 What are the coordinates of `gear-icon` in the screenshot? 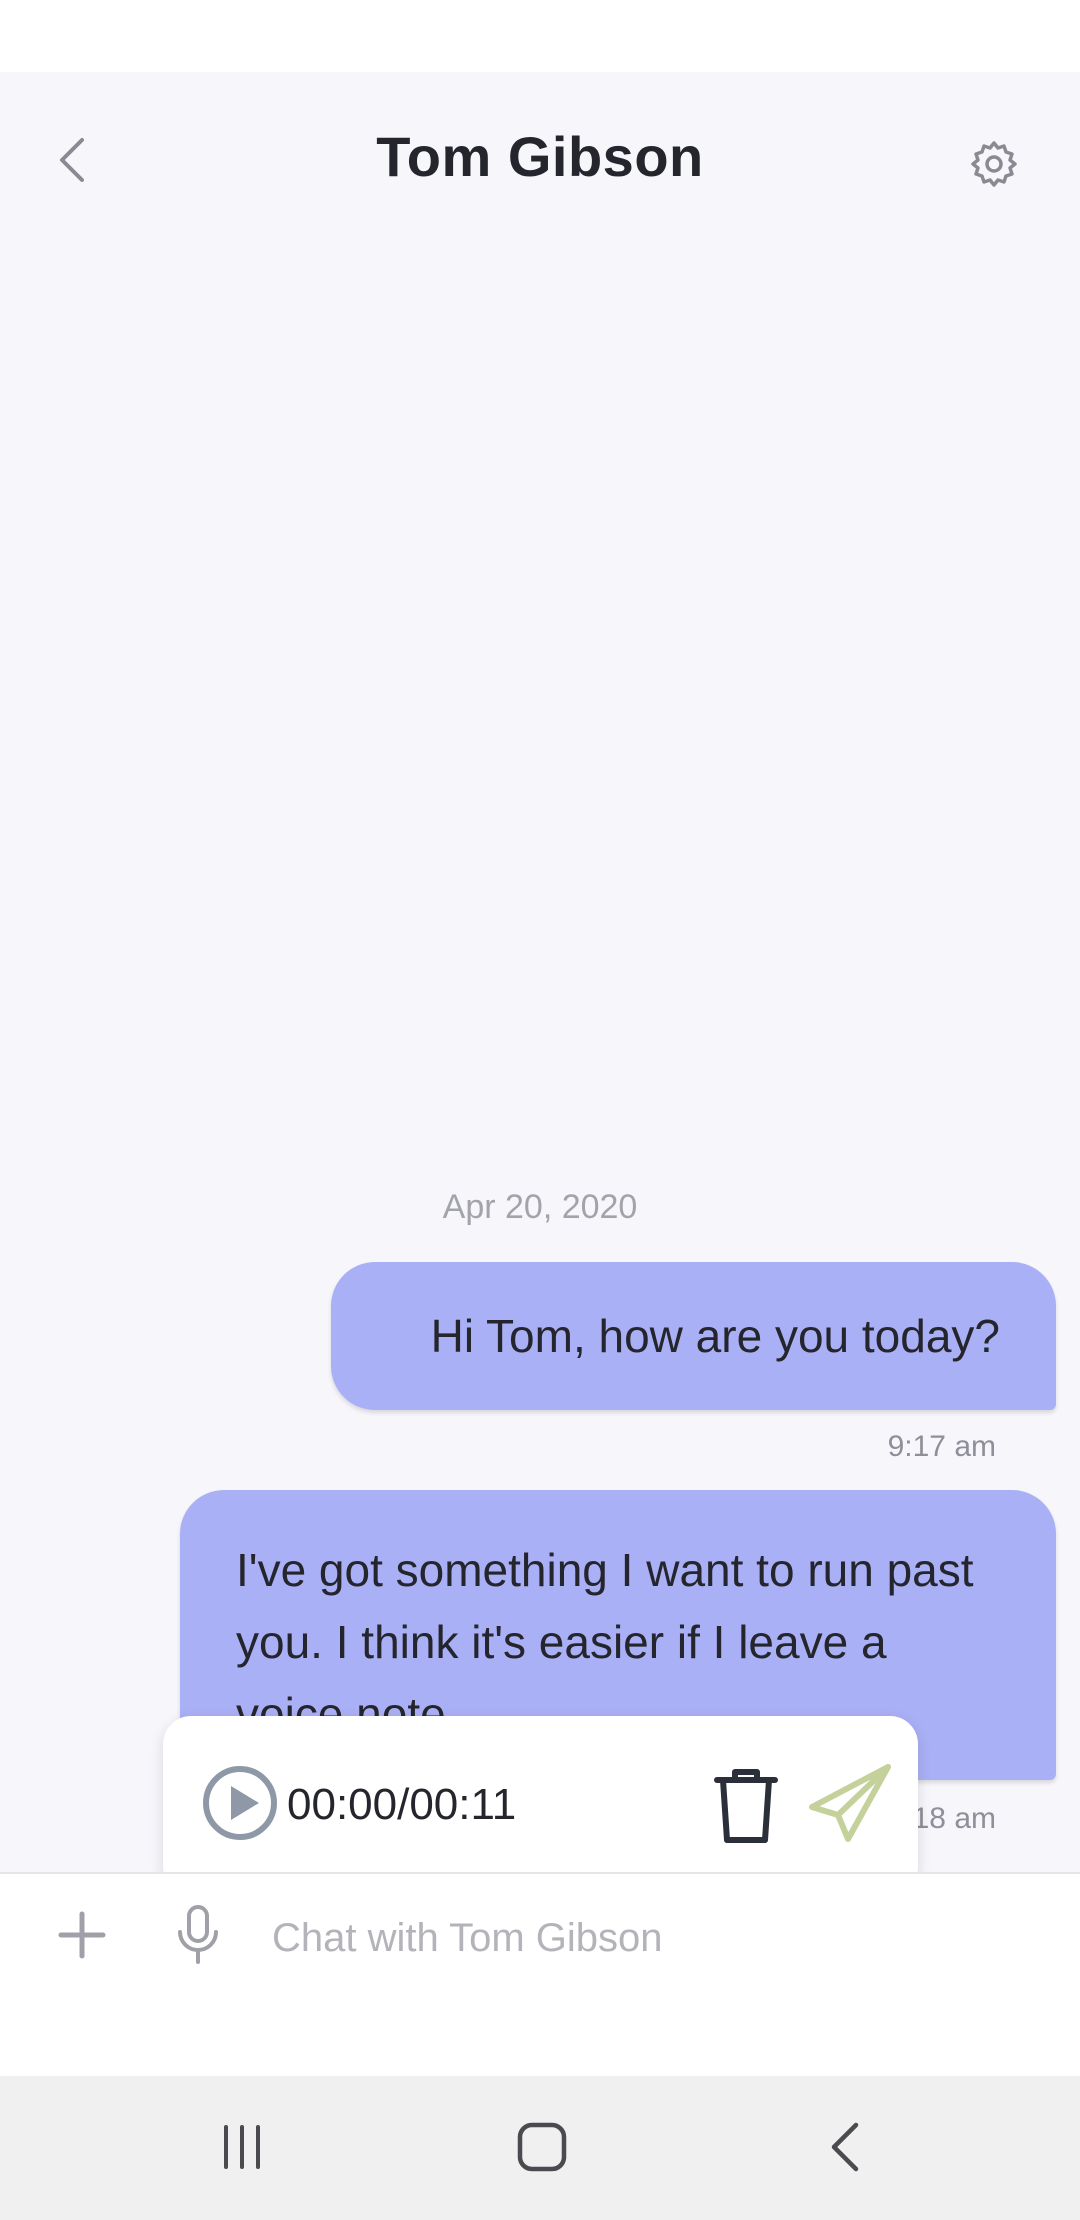 It's located at (994, 166).